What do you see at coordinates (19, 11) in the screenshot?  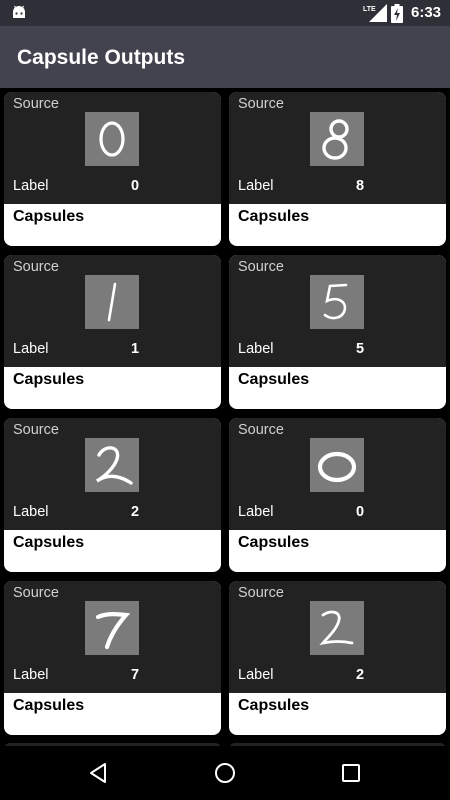 I see `android-notification-icon` at bounding box center [19, 11].